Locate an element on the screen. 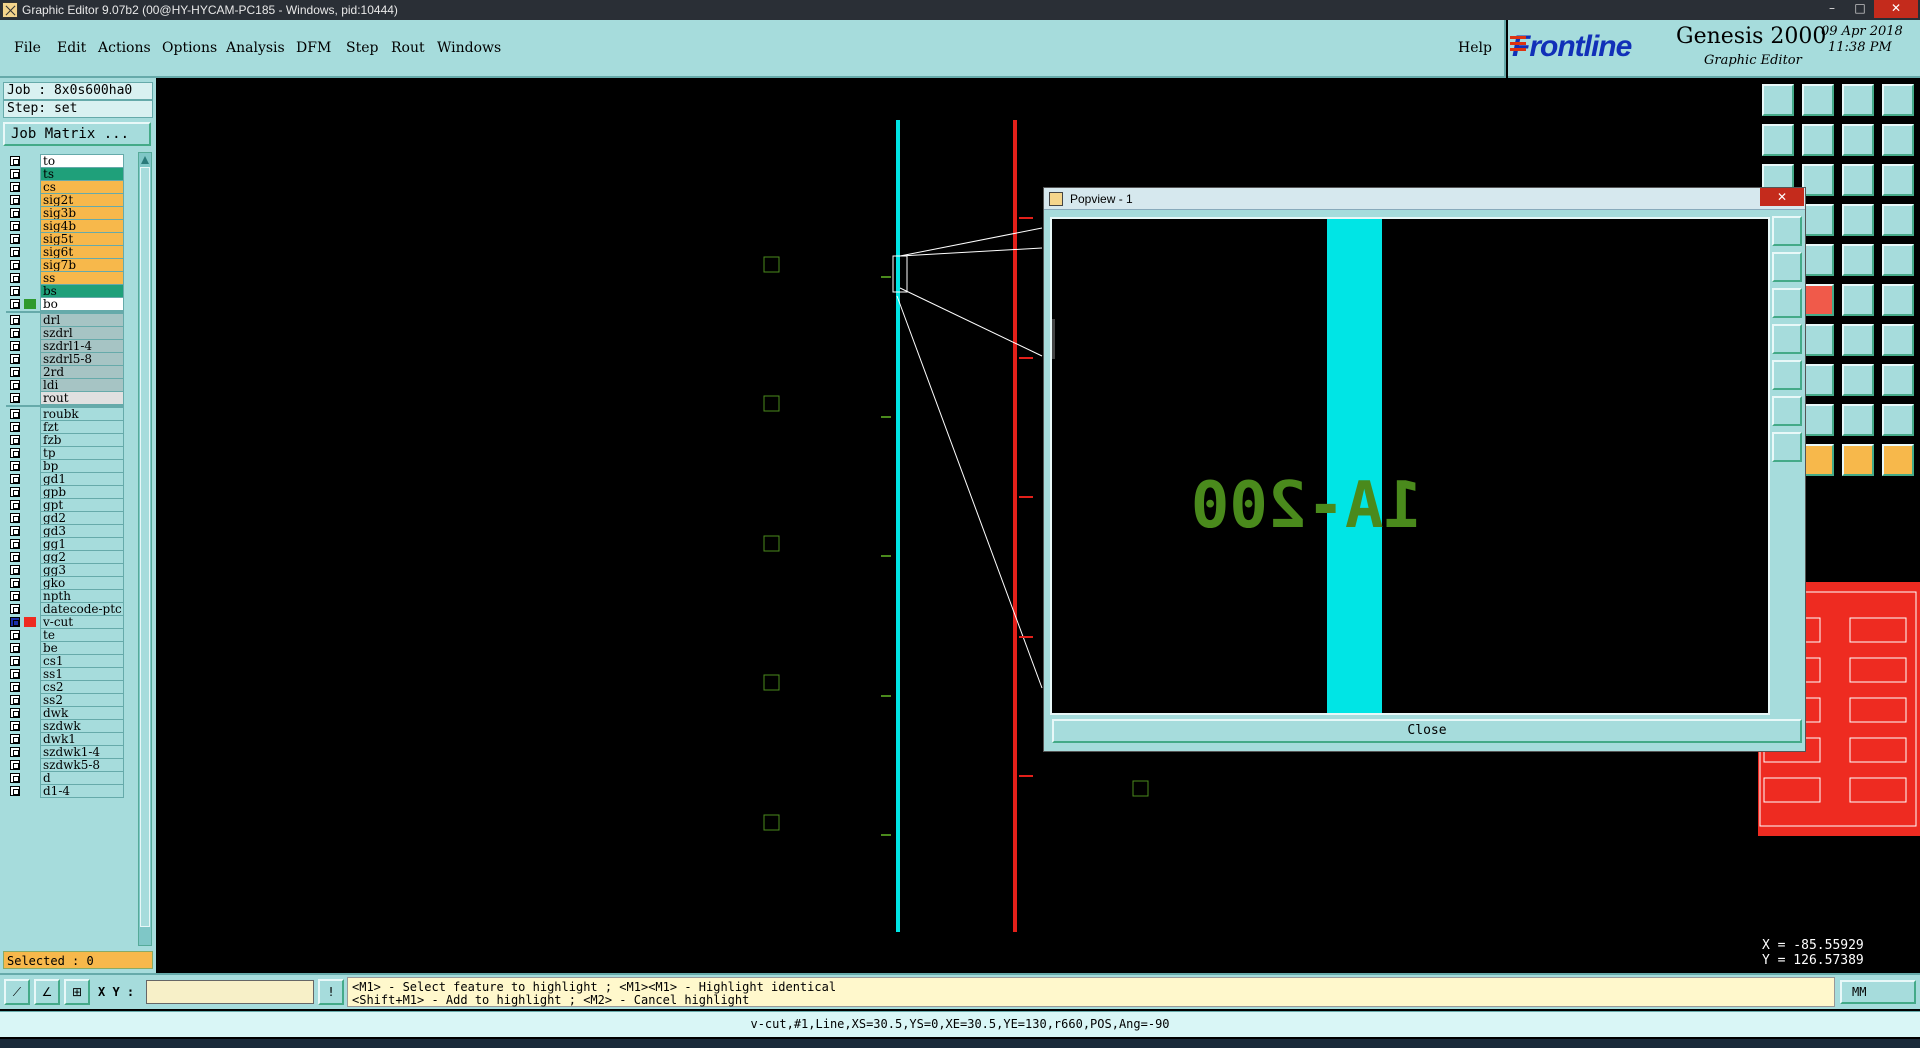 The image size is (1920, 1048). menu-file: File is located at coordinates (27, 48).